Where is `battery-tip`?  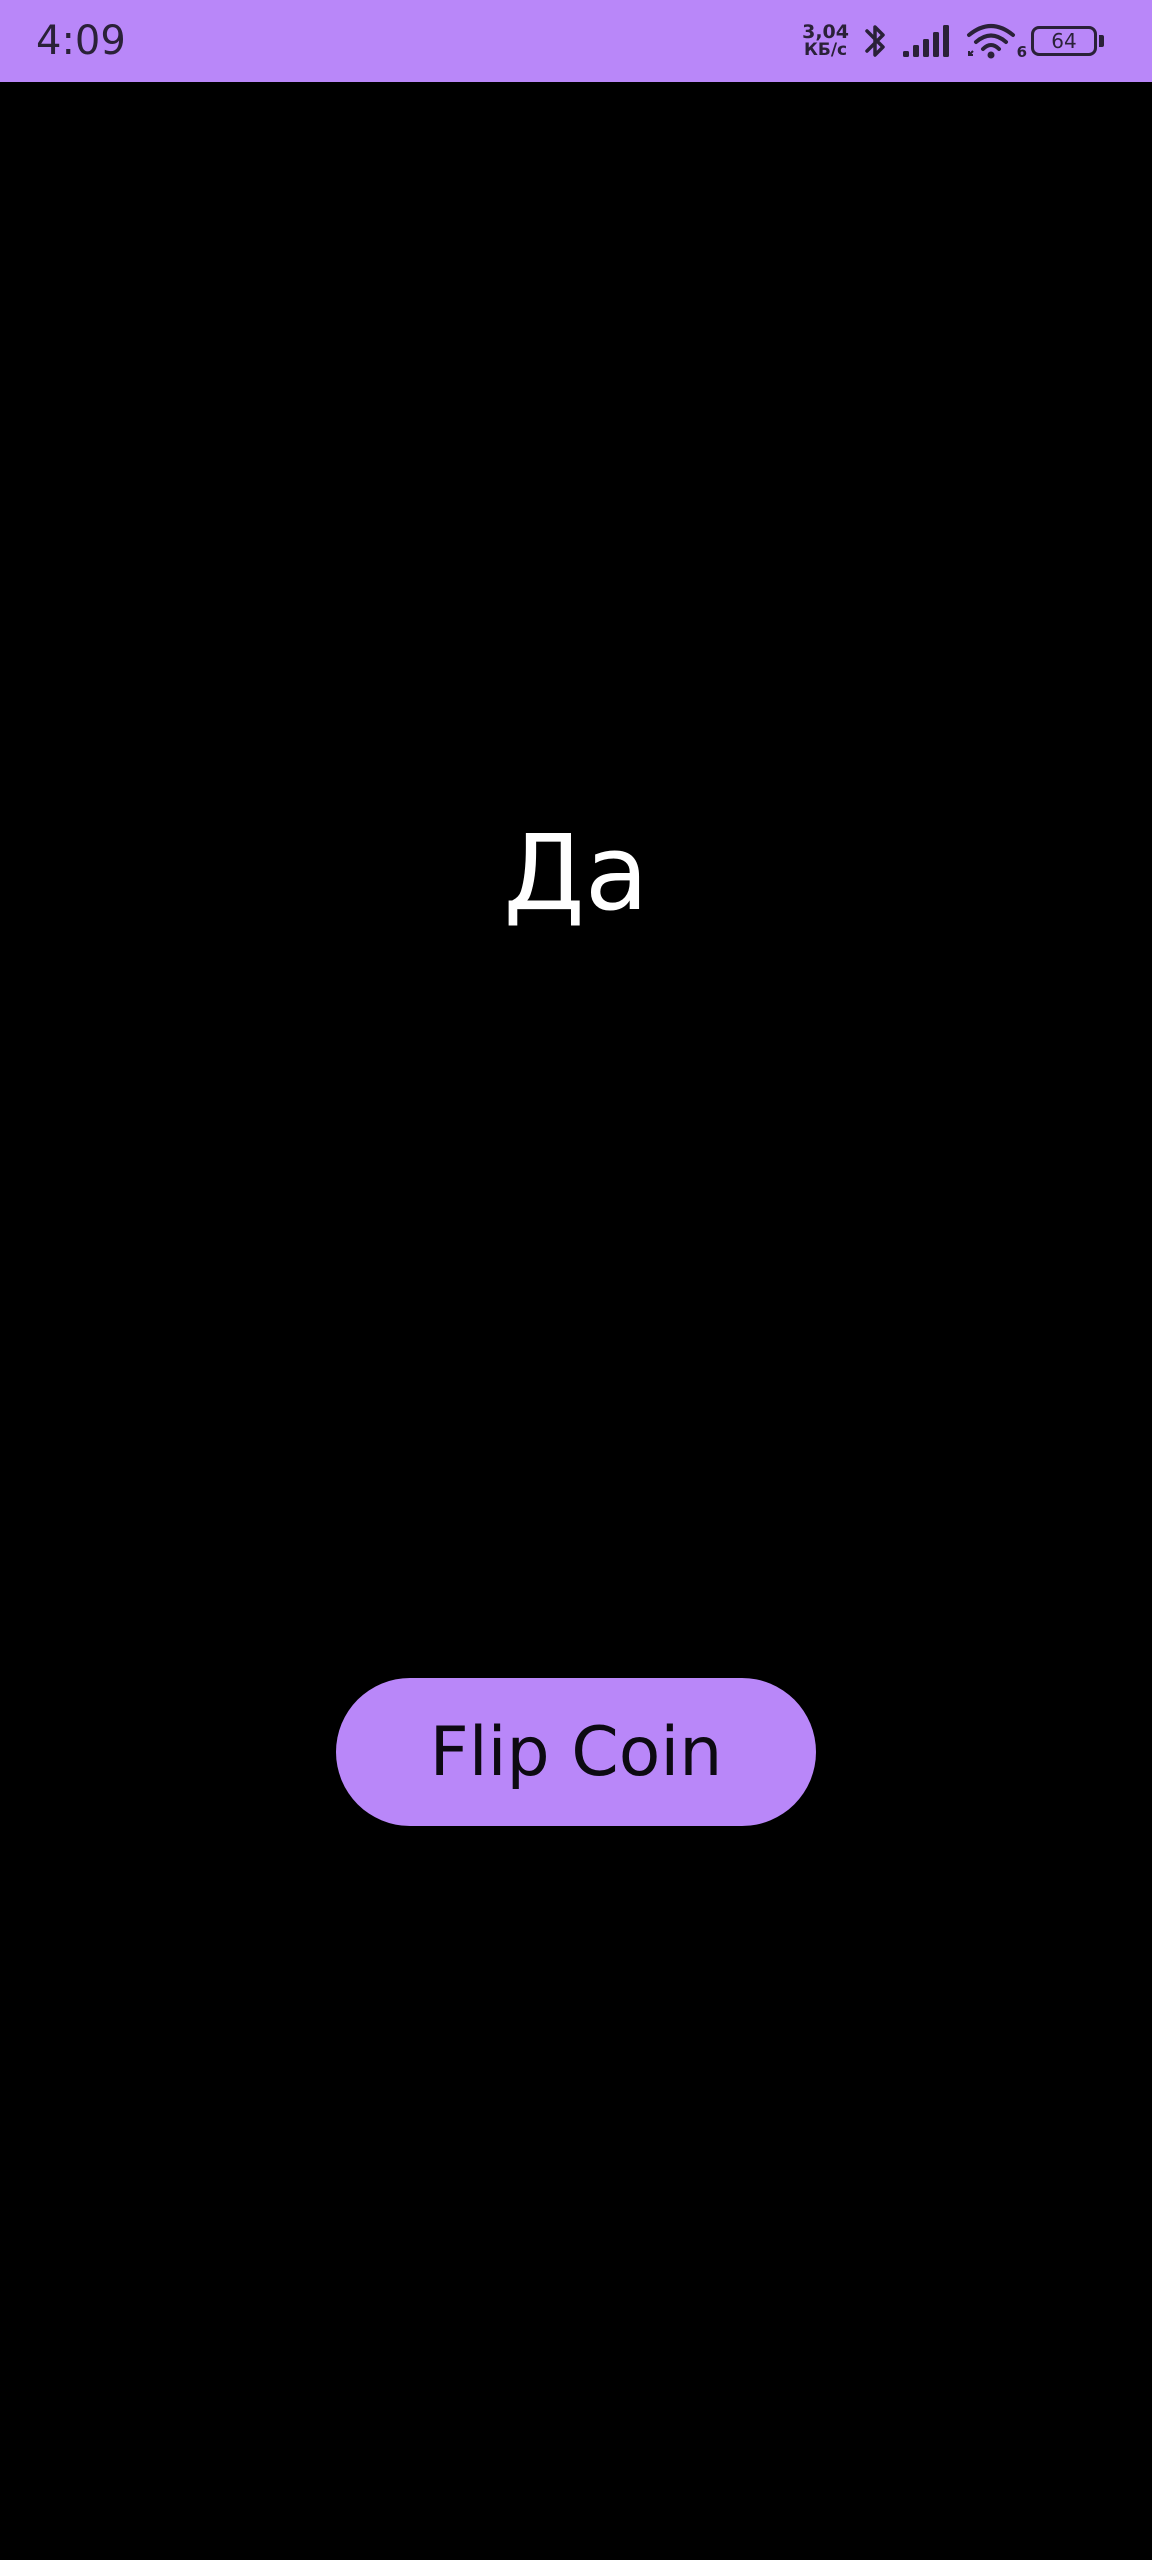 battery-tip is located at coordinates (1101, 41).